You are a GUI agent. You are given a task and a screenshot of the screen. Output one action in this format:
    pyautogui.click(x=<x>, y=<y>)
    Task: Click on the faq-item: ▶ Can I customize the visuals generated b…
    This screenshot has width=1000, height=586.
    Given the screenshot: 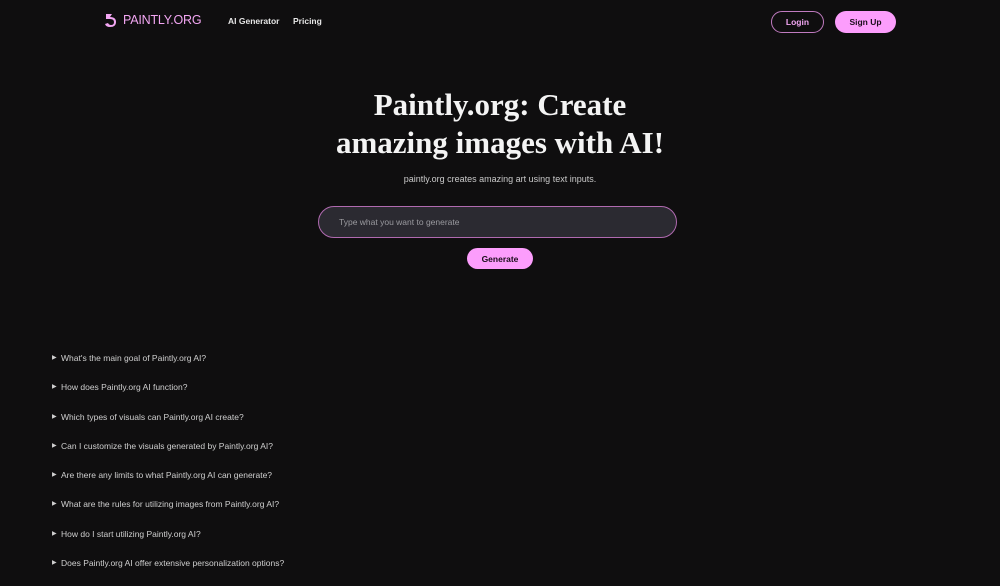 What is the action you would take?
    pyautogui.click(x=168, y=454)
    